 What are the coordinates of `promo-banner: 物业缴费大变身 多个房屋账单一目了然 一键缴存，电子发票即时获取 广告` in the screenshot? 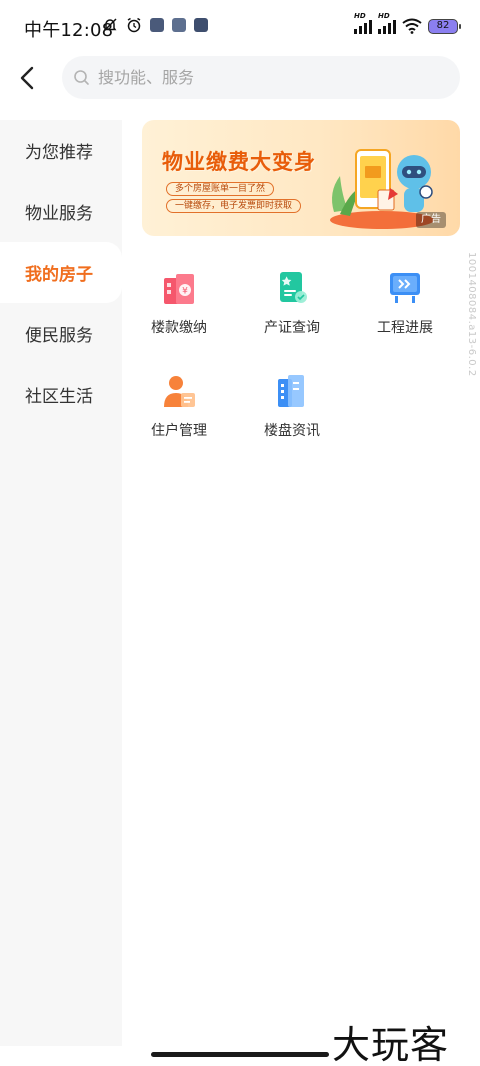 It's located at (301, 178).